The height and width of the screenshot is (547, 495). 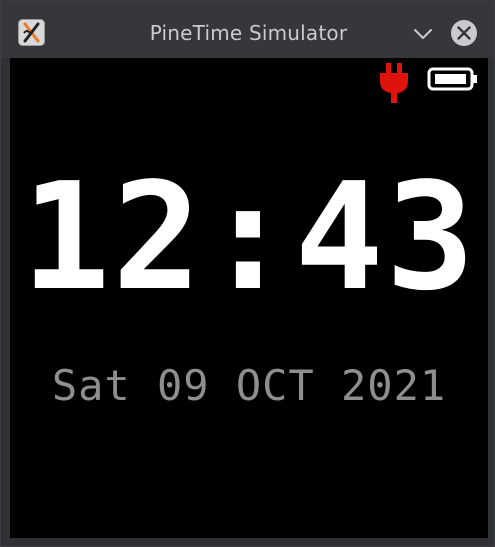 I want to click on chevron-down-icon, so click(x=423, y=34).